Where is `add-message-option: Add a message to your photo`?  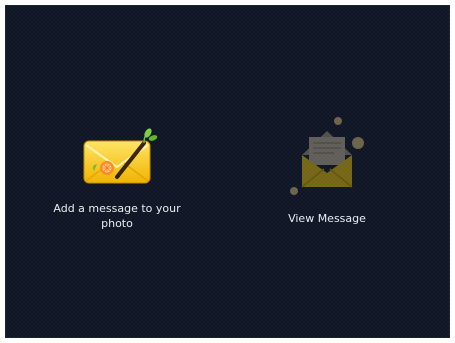
add-message-option: Add a message to your photo is located at coordinates (117, 179).